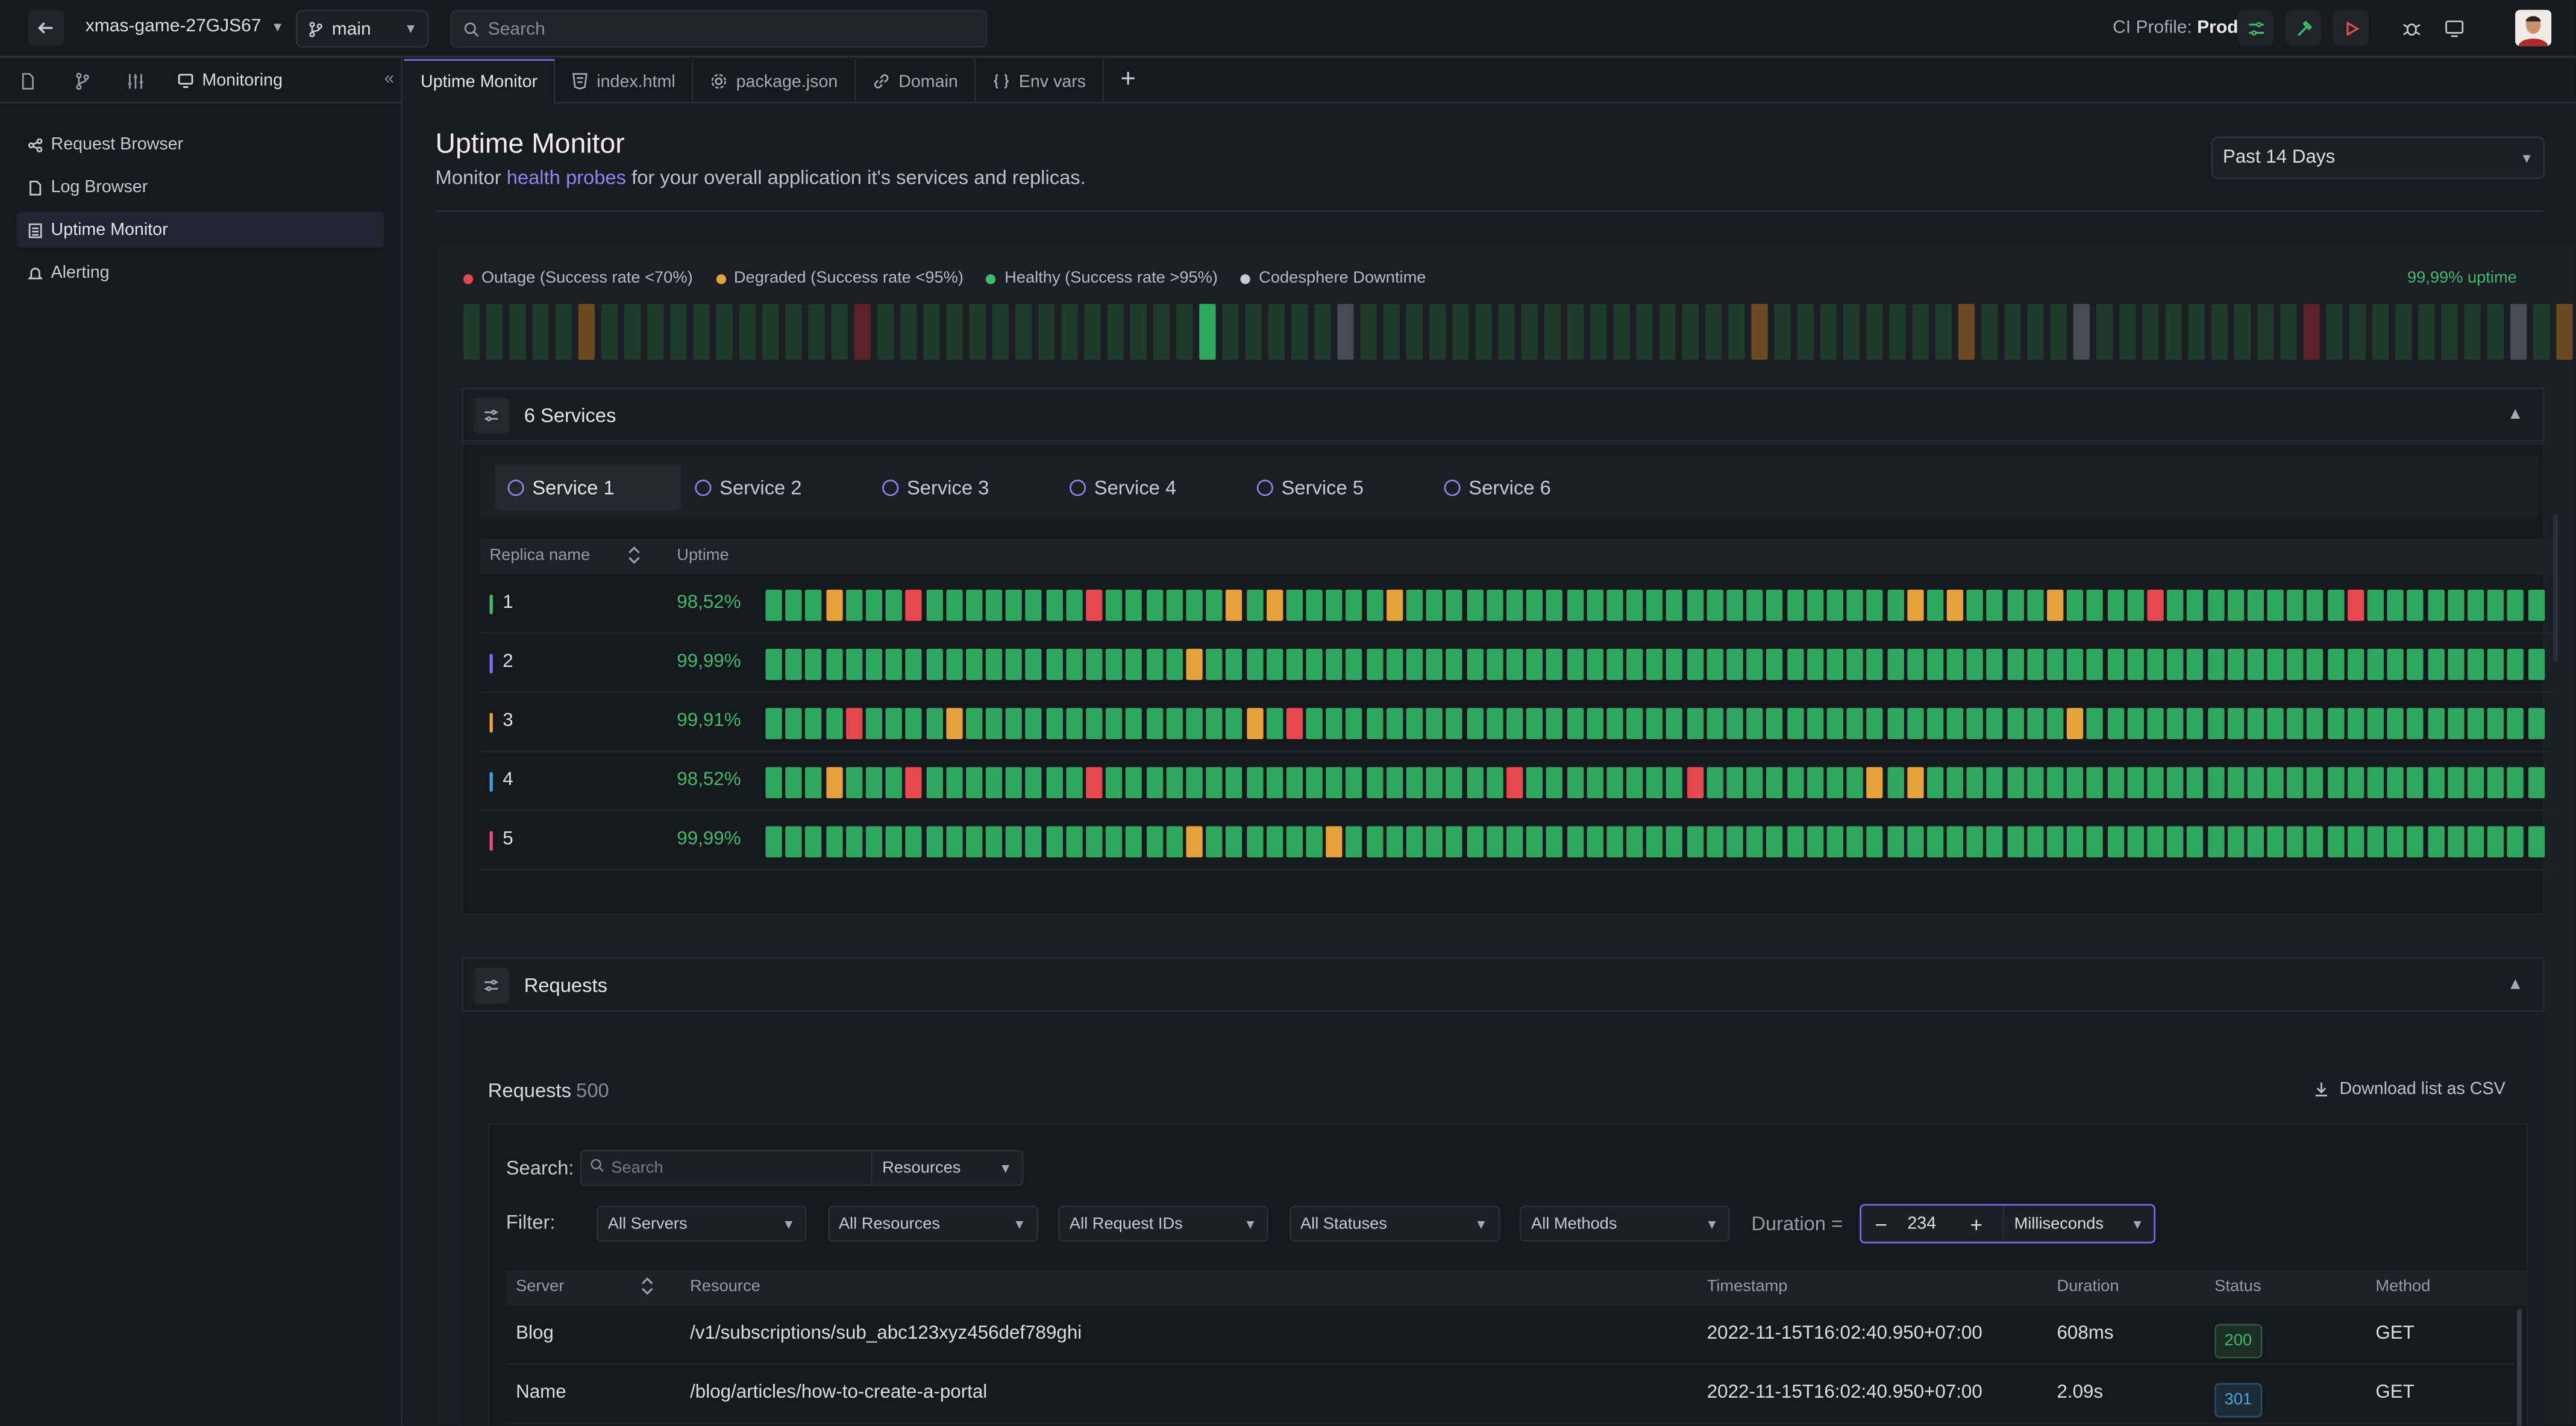  What do you see at coordinates (916, 81) in the screenshot?
I see `tab-domain: Domain` at bounding box center [916, 81].